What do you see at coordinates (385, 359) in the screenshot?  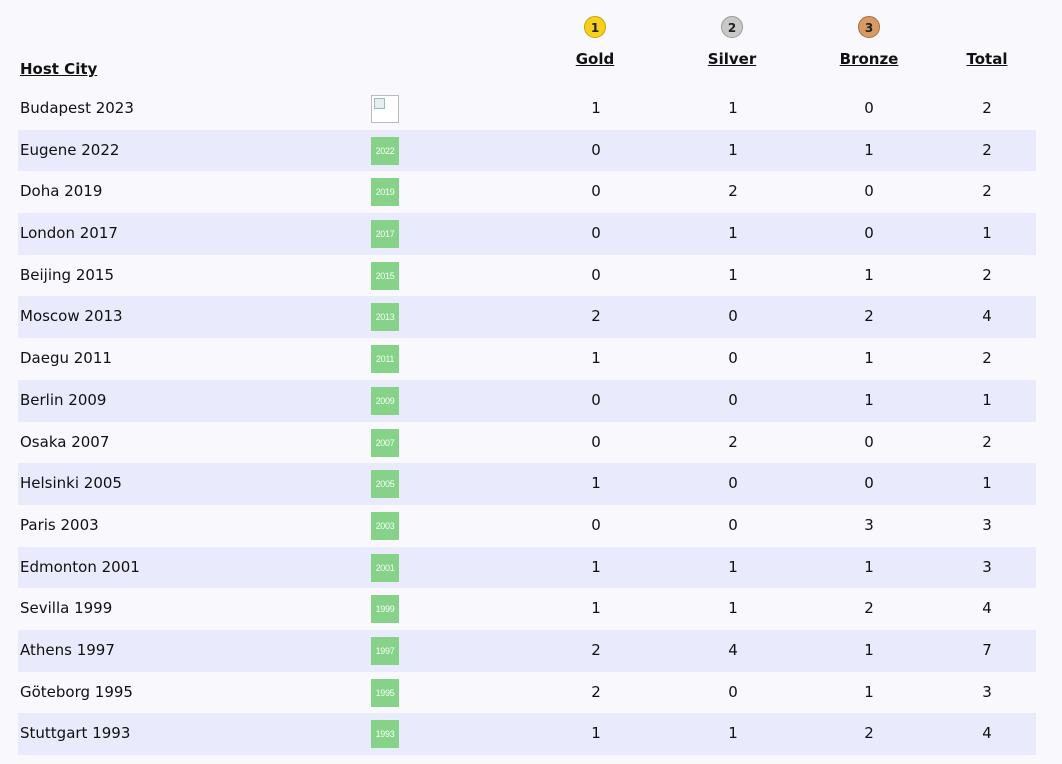 I see `championship-logo: 2011` at bounding box center [385, 359].